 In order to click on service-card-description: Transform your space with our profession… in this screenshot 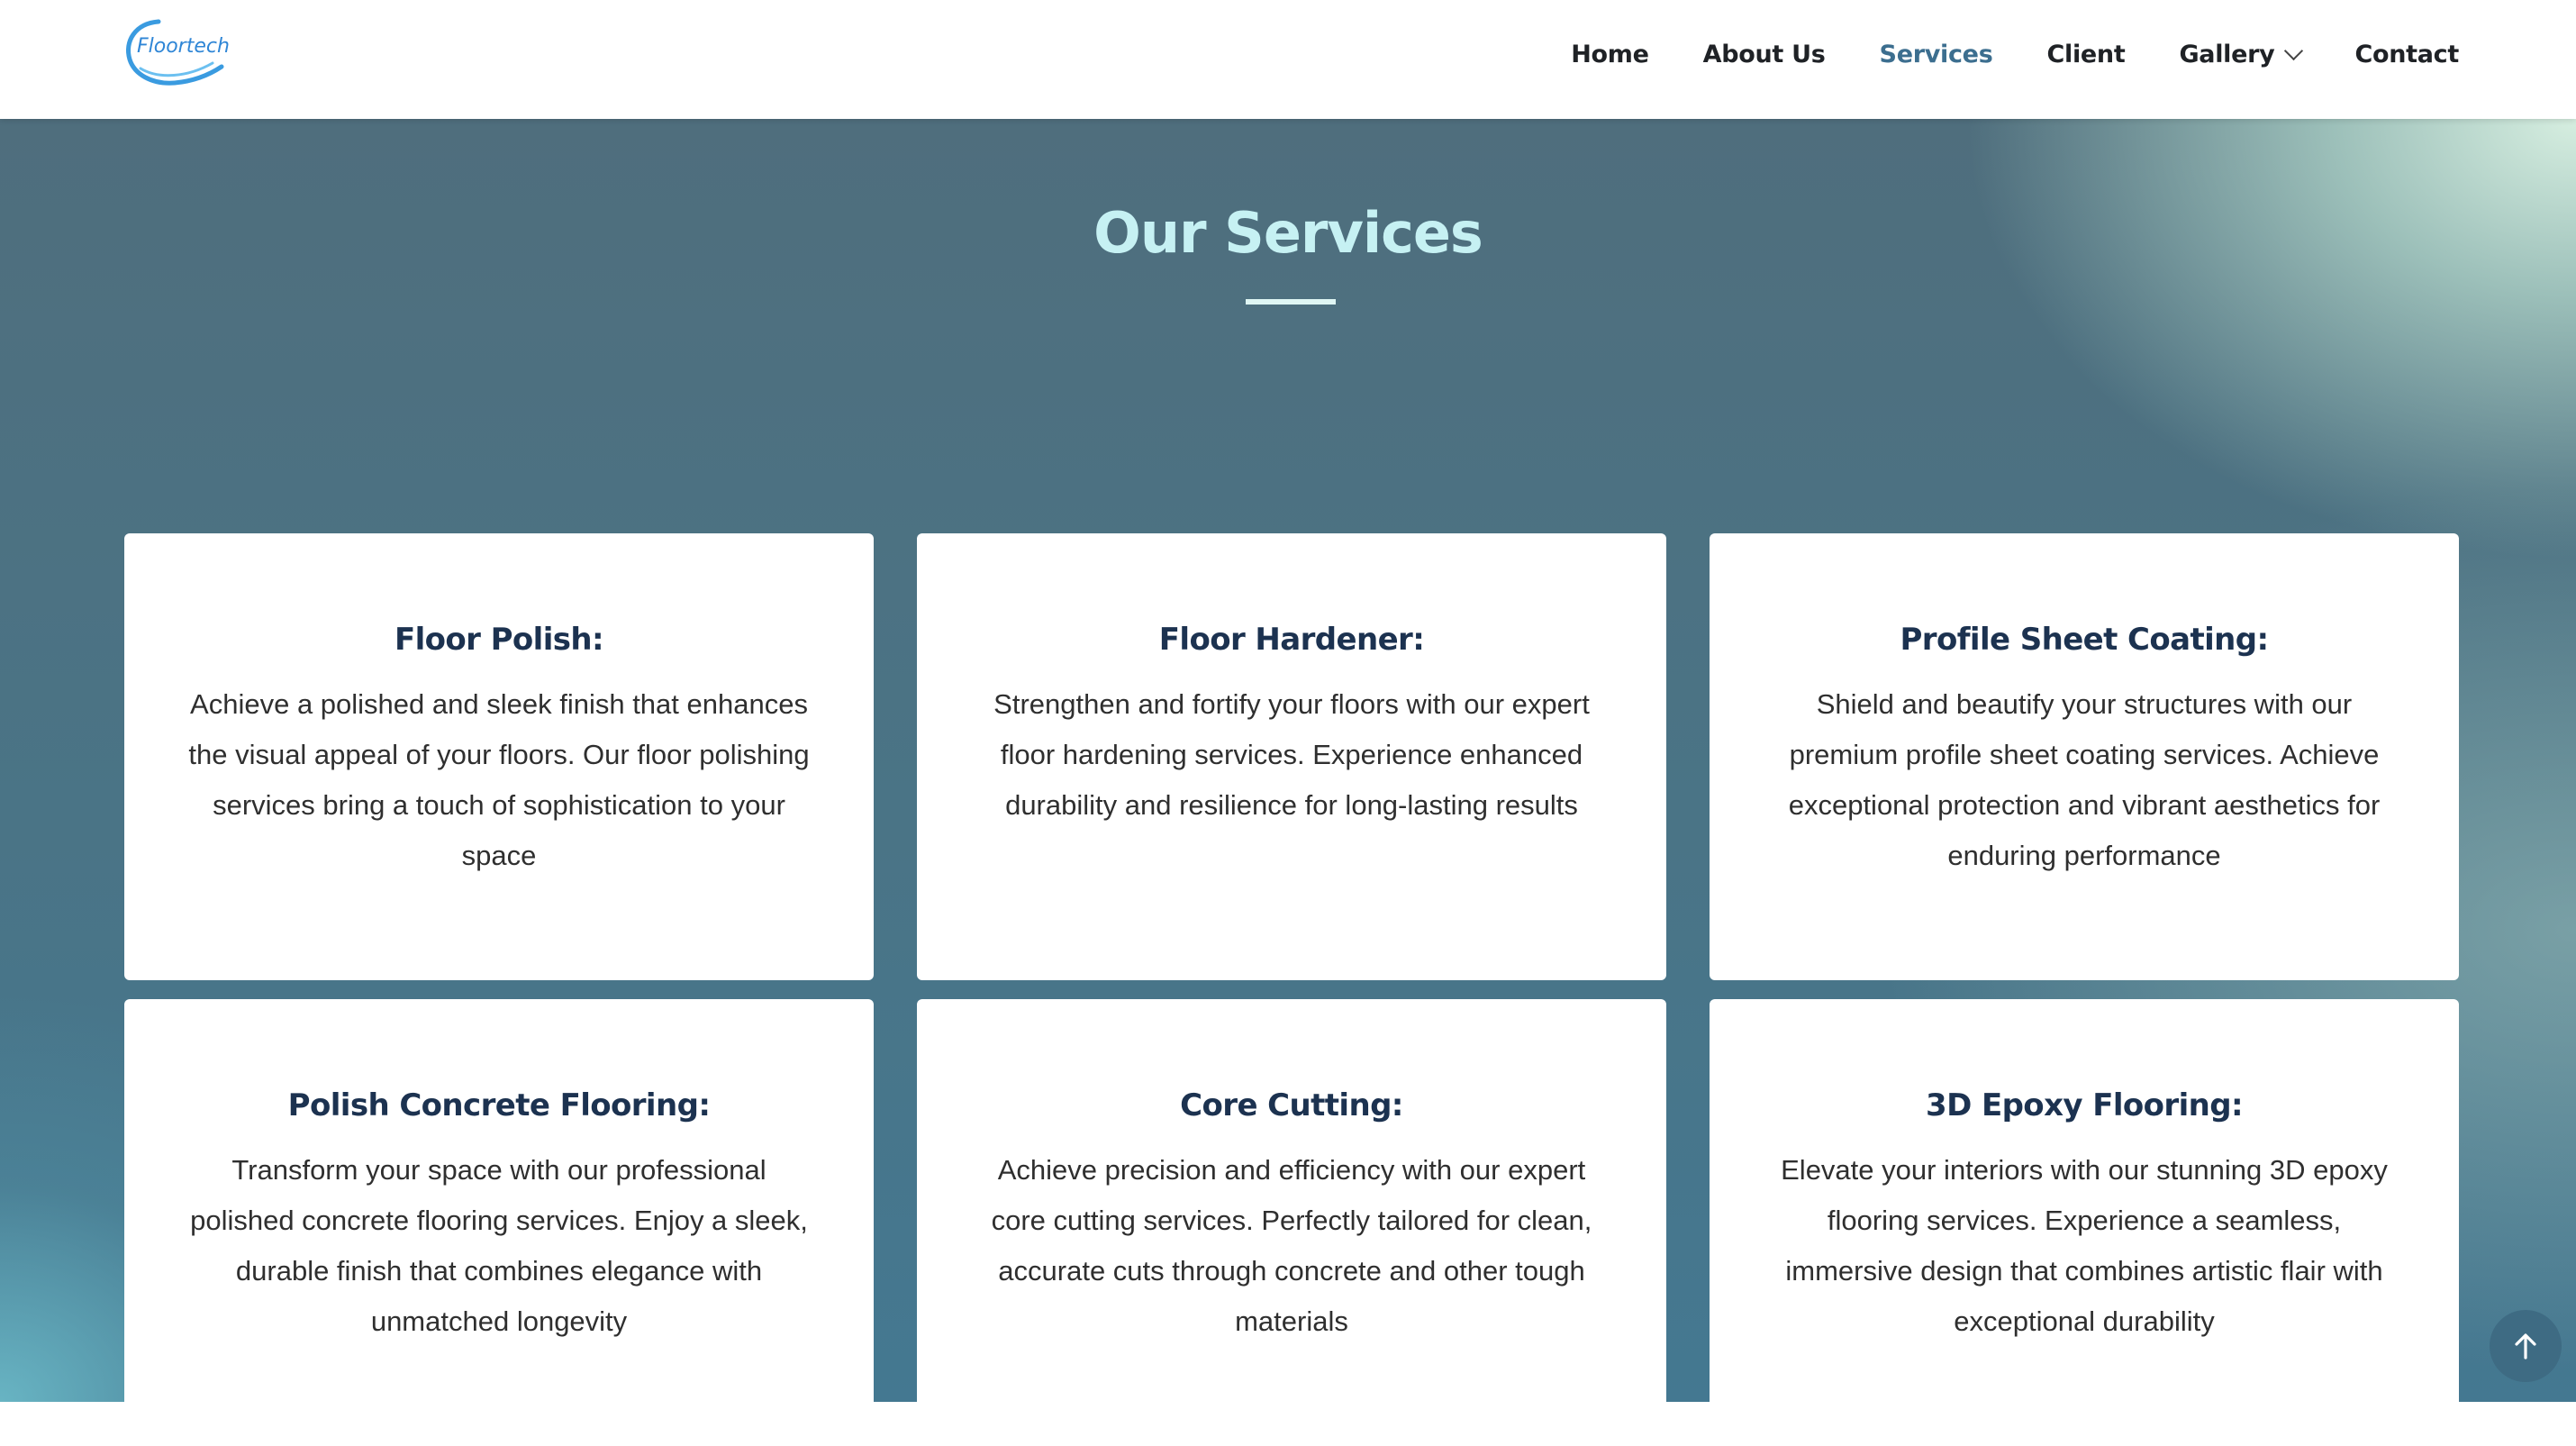, I will do `click(499, 1245)`.